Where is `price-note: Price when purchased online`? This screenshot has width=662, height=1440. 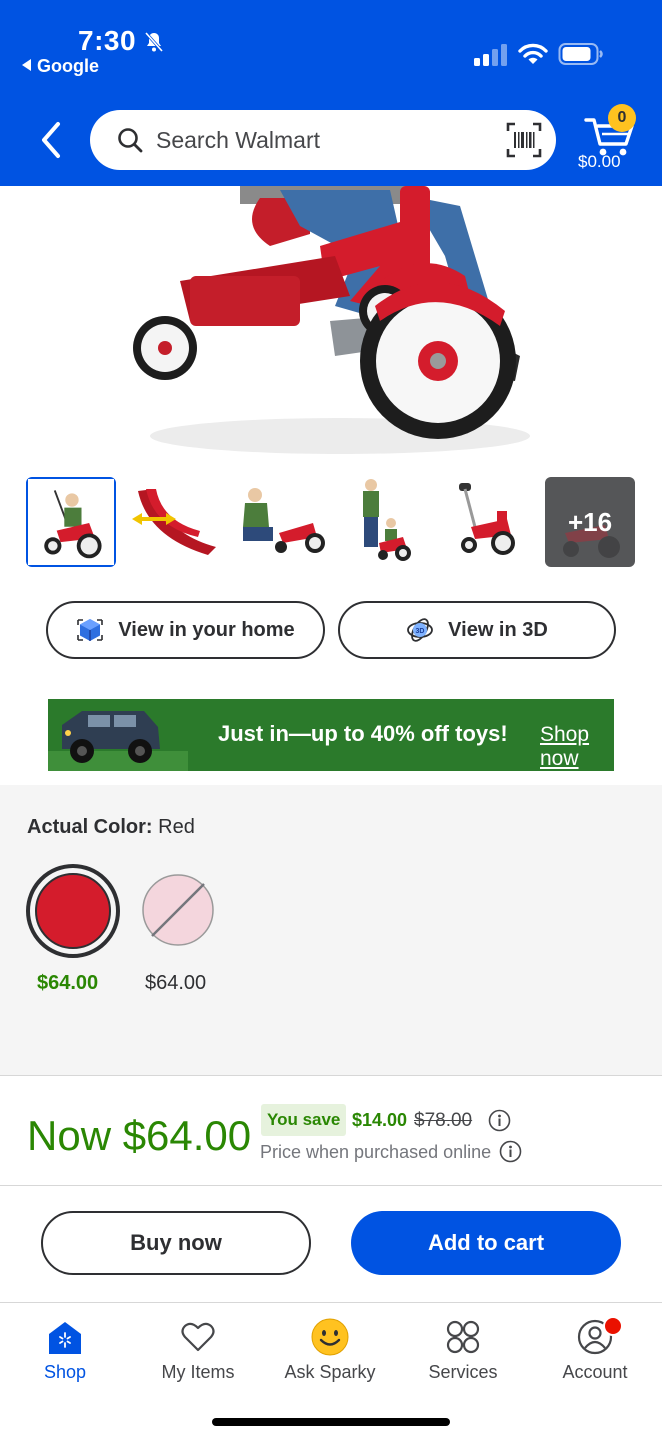 price-note: Price when purchased online is located at coordinates (376, 1152).